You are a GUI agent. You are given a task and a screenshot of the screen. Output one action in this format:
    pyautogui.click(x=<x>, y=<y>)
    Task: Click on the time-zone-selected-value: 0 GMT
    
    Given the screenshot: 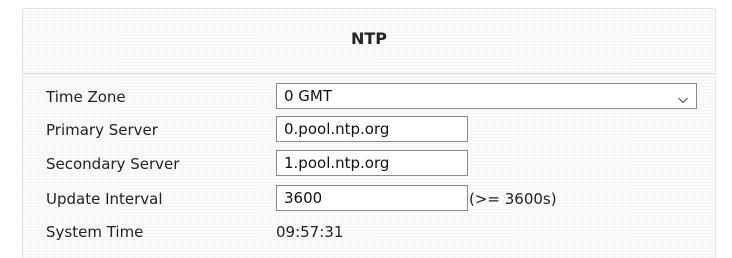 What is the action you would take?
    pyautogui.click(x=308, y=96)
    